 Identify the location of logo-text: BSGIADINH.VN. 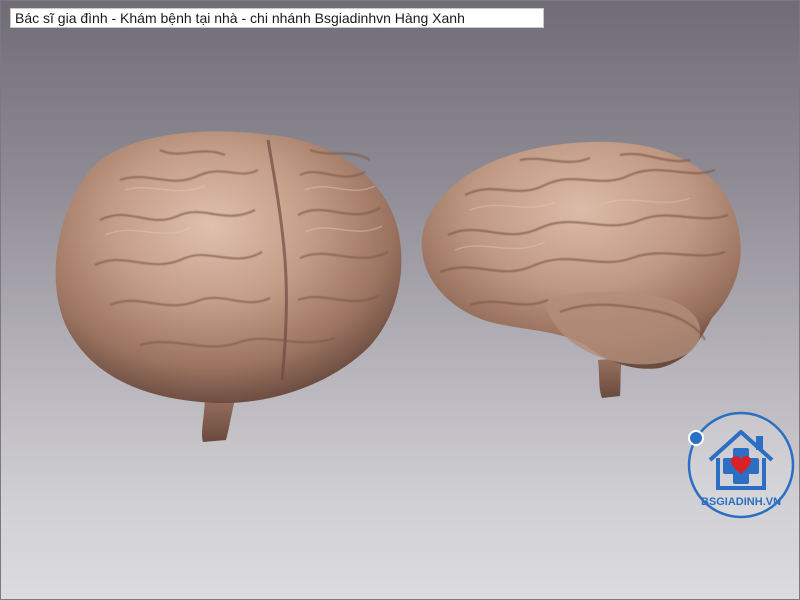
(741, 502).